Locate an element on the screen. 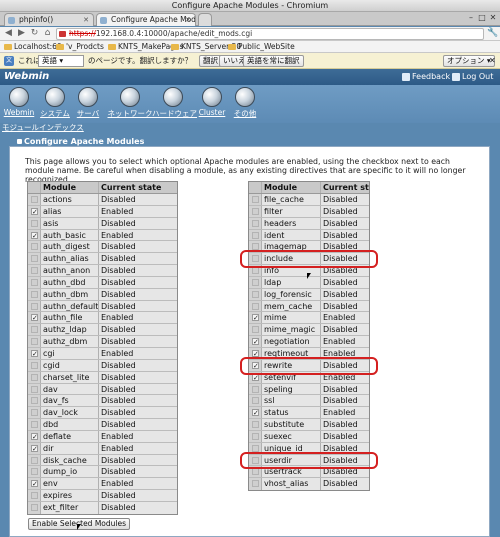 The height and width of the screenshot is (537, 500). new-tab-button is located at coordinates (205, 19).